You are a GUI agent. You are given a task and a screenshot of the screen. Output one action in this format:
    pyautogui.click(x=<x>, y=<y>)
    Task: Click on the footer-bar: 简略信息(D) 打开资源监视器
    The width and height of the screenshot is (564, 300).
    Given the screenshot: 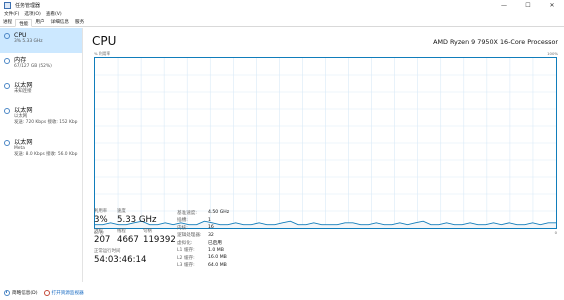 What is the action you would take?
    pyautogui.click(x=282, y=293)
    